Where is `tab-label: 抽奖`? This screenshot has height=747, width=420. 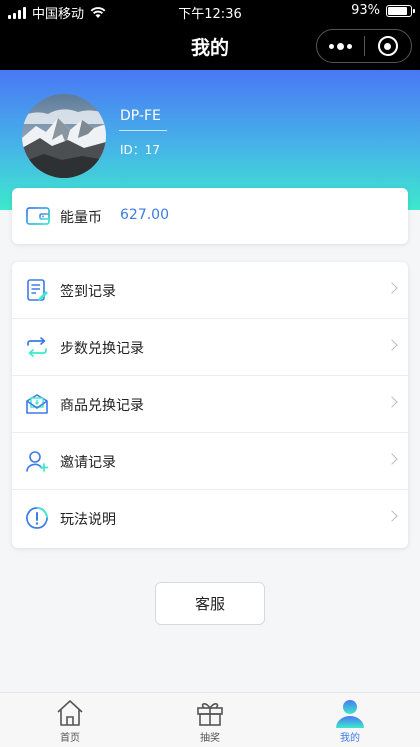 tab-label: 抽奖 is located at coordinates (210, 738).